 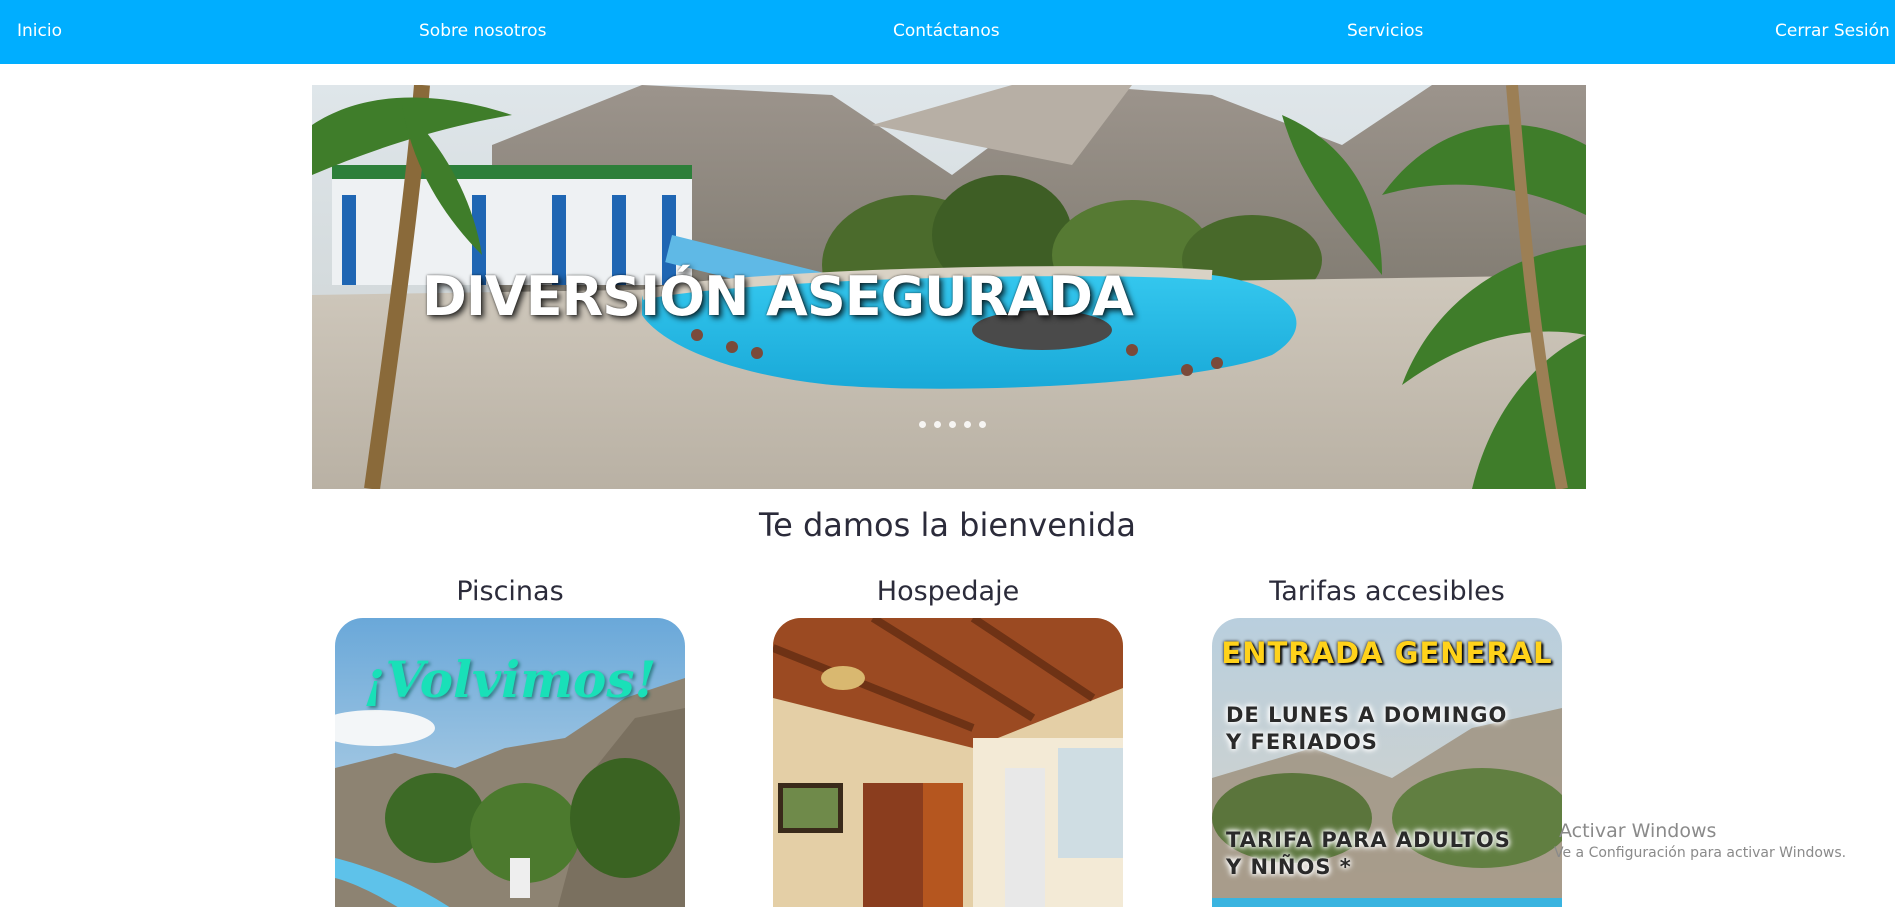 I want to click on nav-link-cerrar-sesion: Cerrar Sesión, so click(x=1835, y=32).